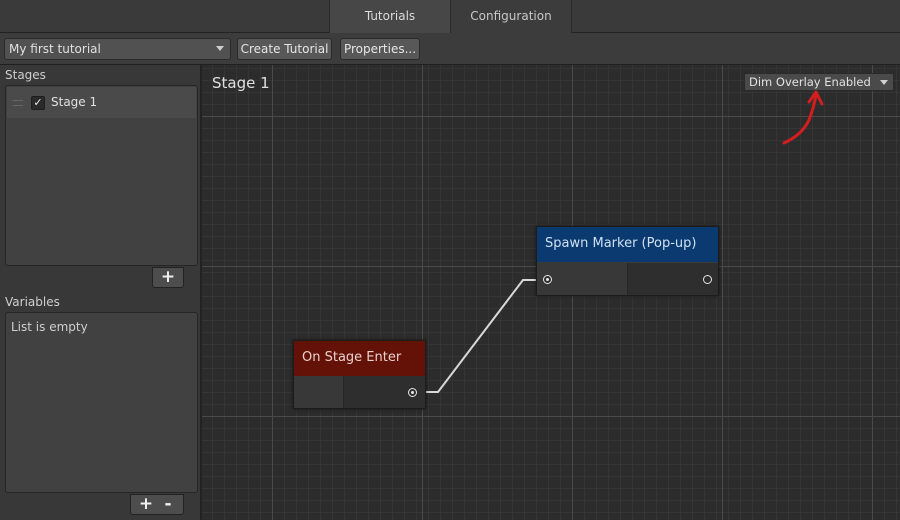  I want to click on annotation-arrow, so click(800, 119).